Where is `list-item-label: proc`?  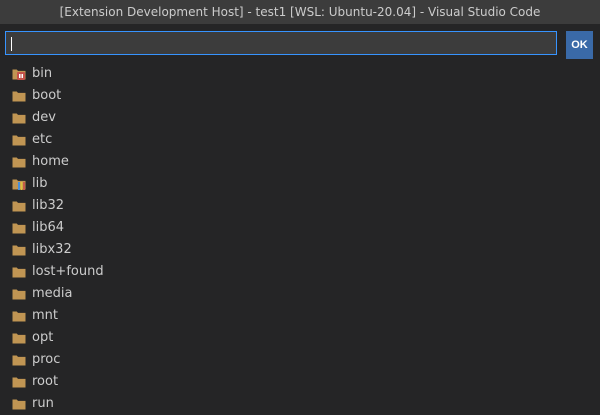
list-item-label: proc is located at coordinates (46, 359).